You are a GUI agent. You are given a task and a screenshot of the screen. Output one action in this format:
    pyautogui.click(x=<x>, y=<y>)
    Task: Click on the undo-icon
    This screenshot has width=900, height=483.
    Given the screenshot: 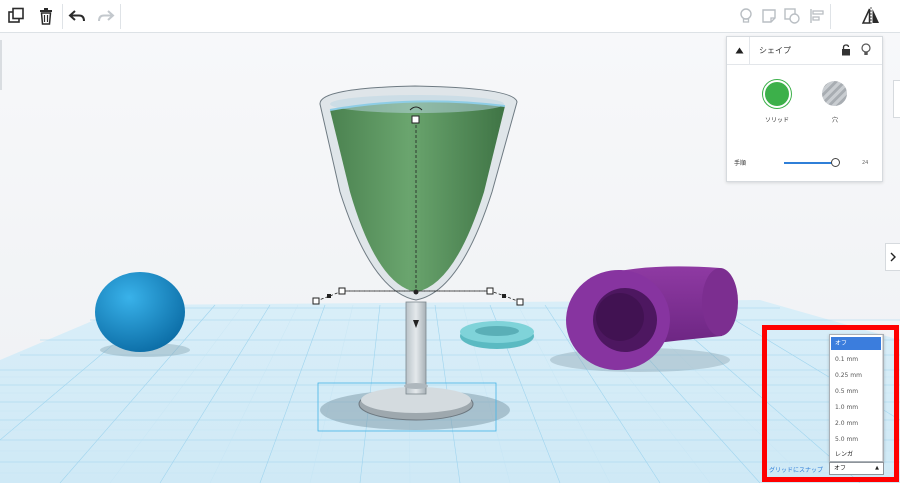 What is the action you would take?
    pyautogui.click(x=76, y=16)
    